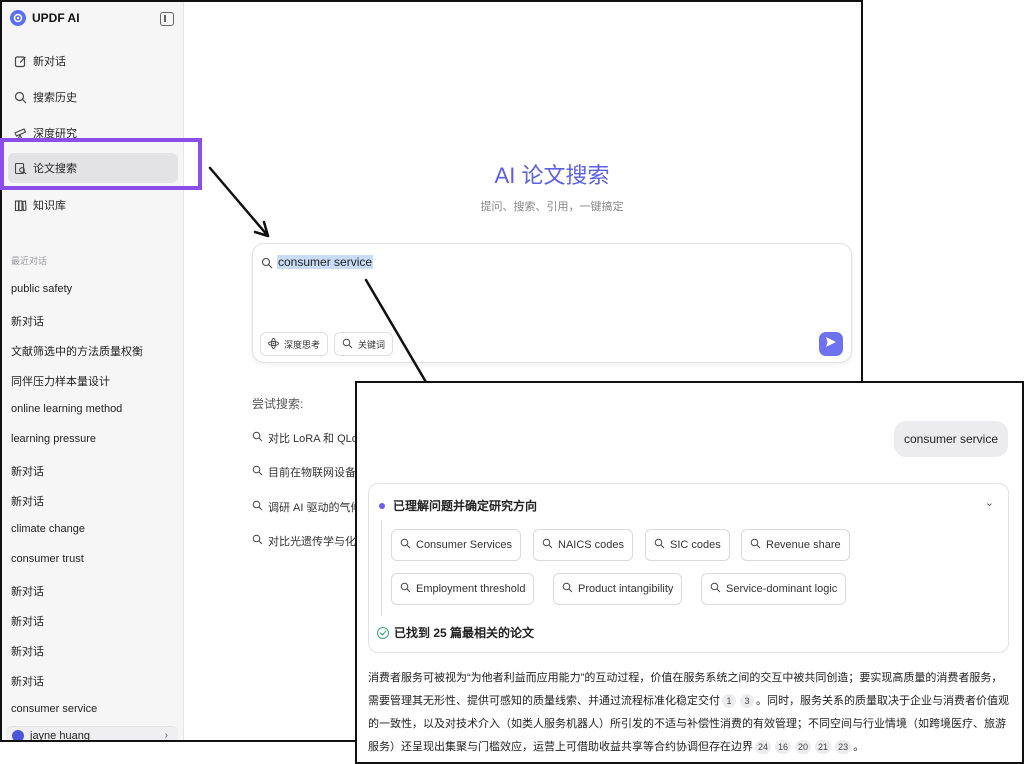  Describe the element at coordinates (552, 303) in the screenshot. I see `search-box: consumer service 深度思考 关键词` at that location.